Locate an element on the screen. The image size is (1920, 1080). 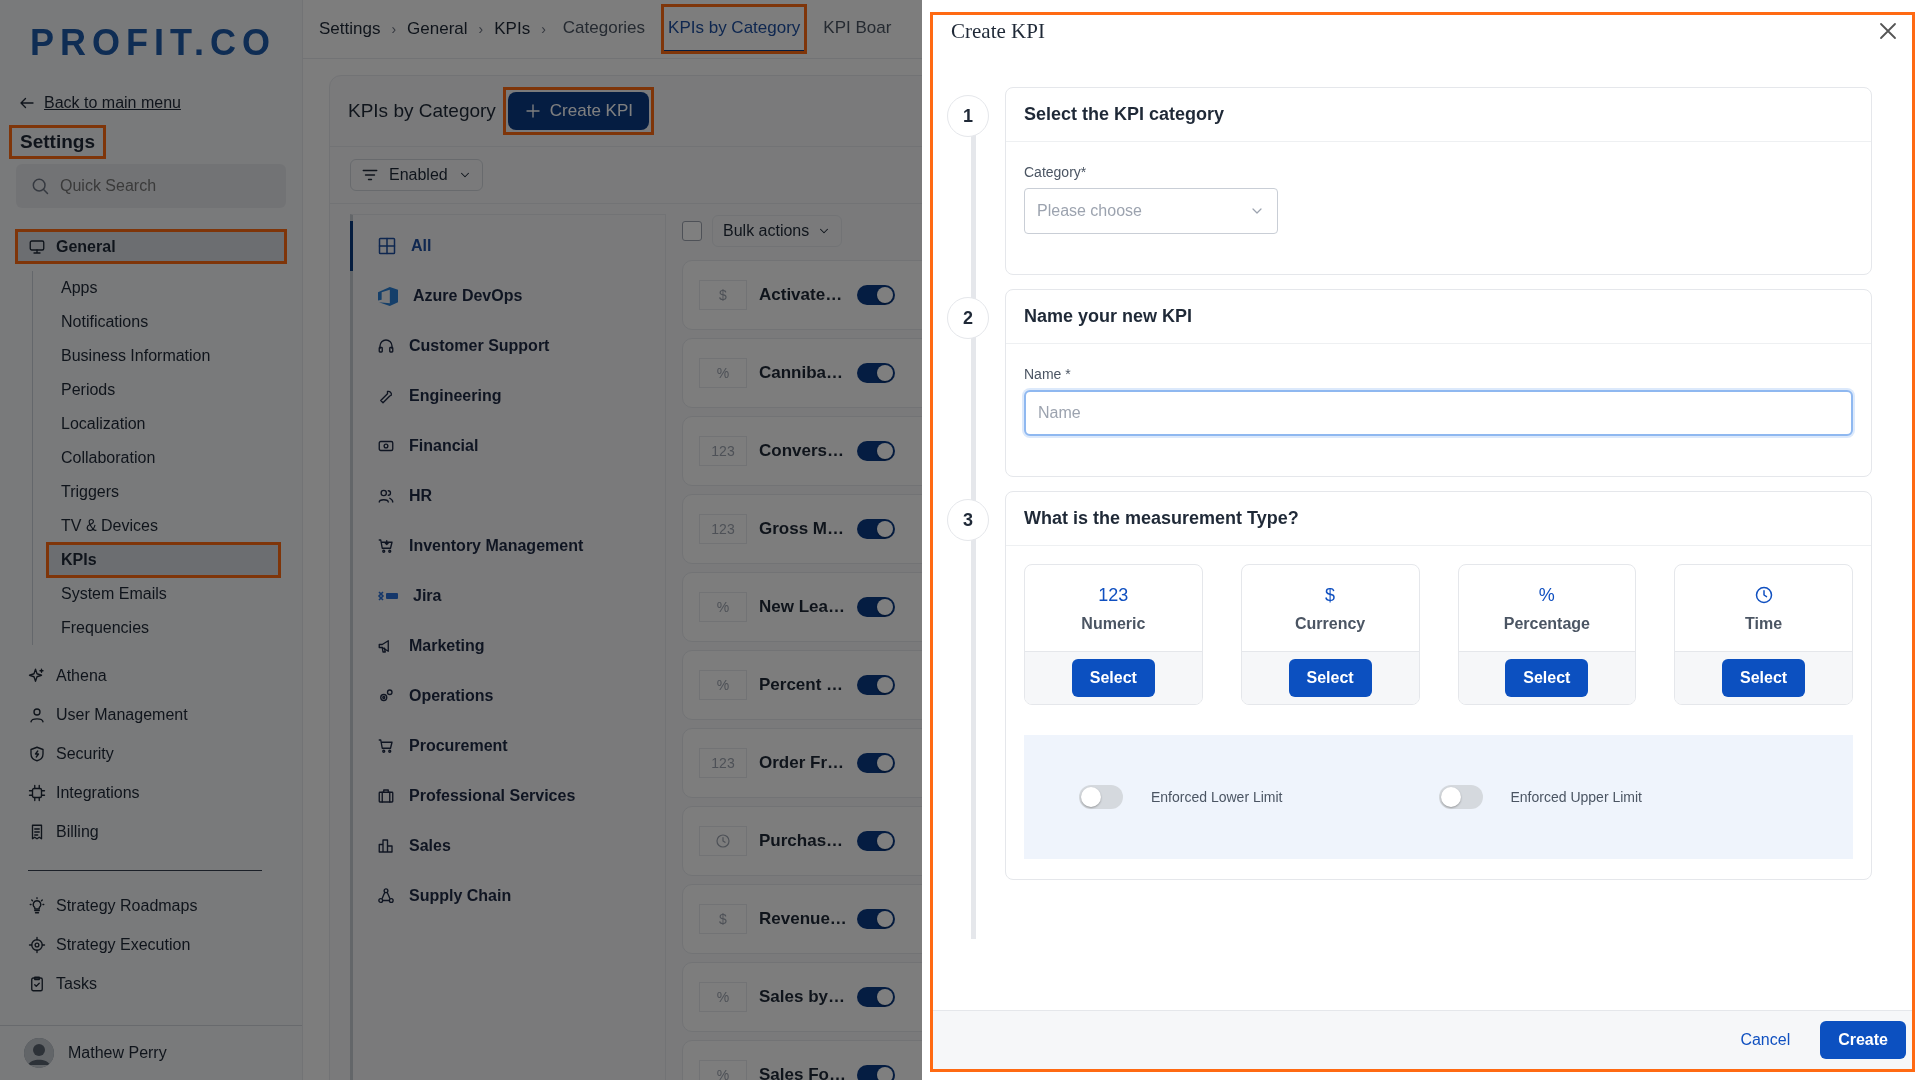
sidebar-item: Billing is located at coordinates (151, 831).